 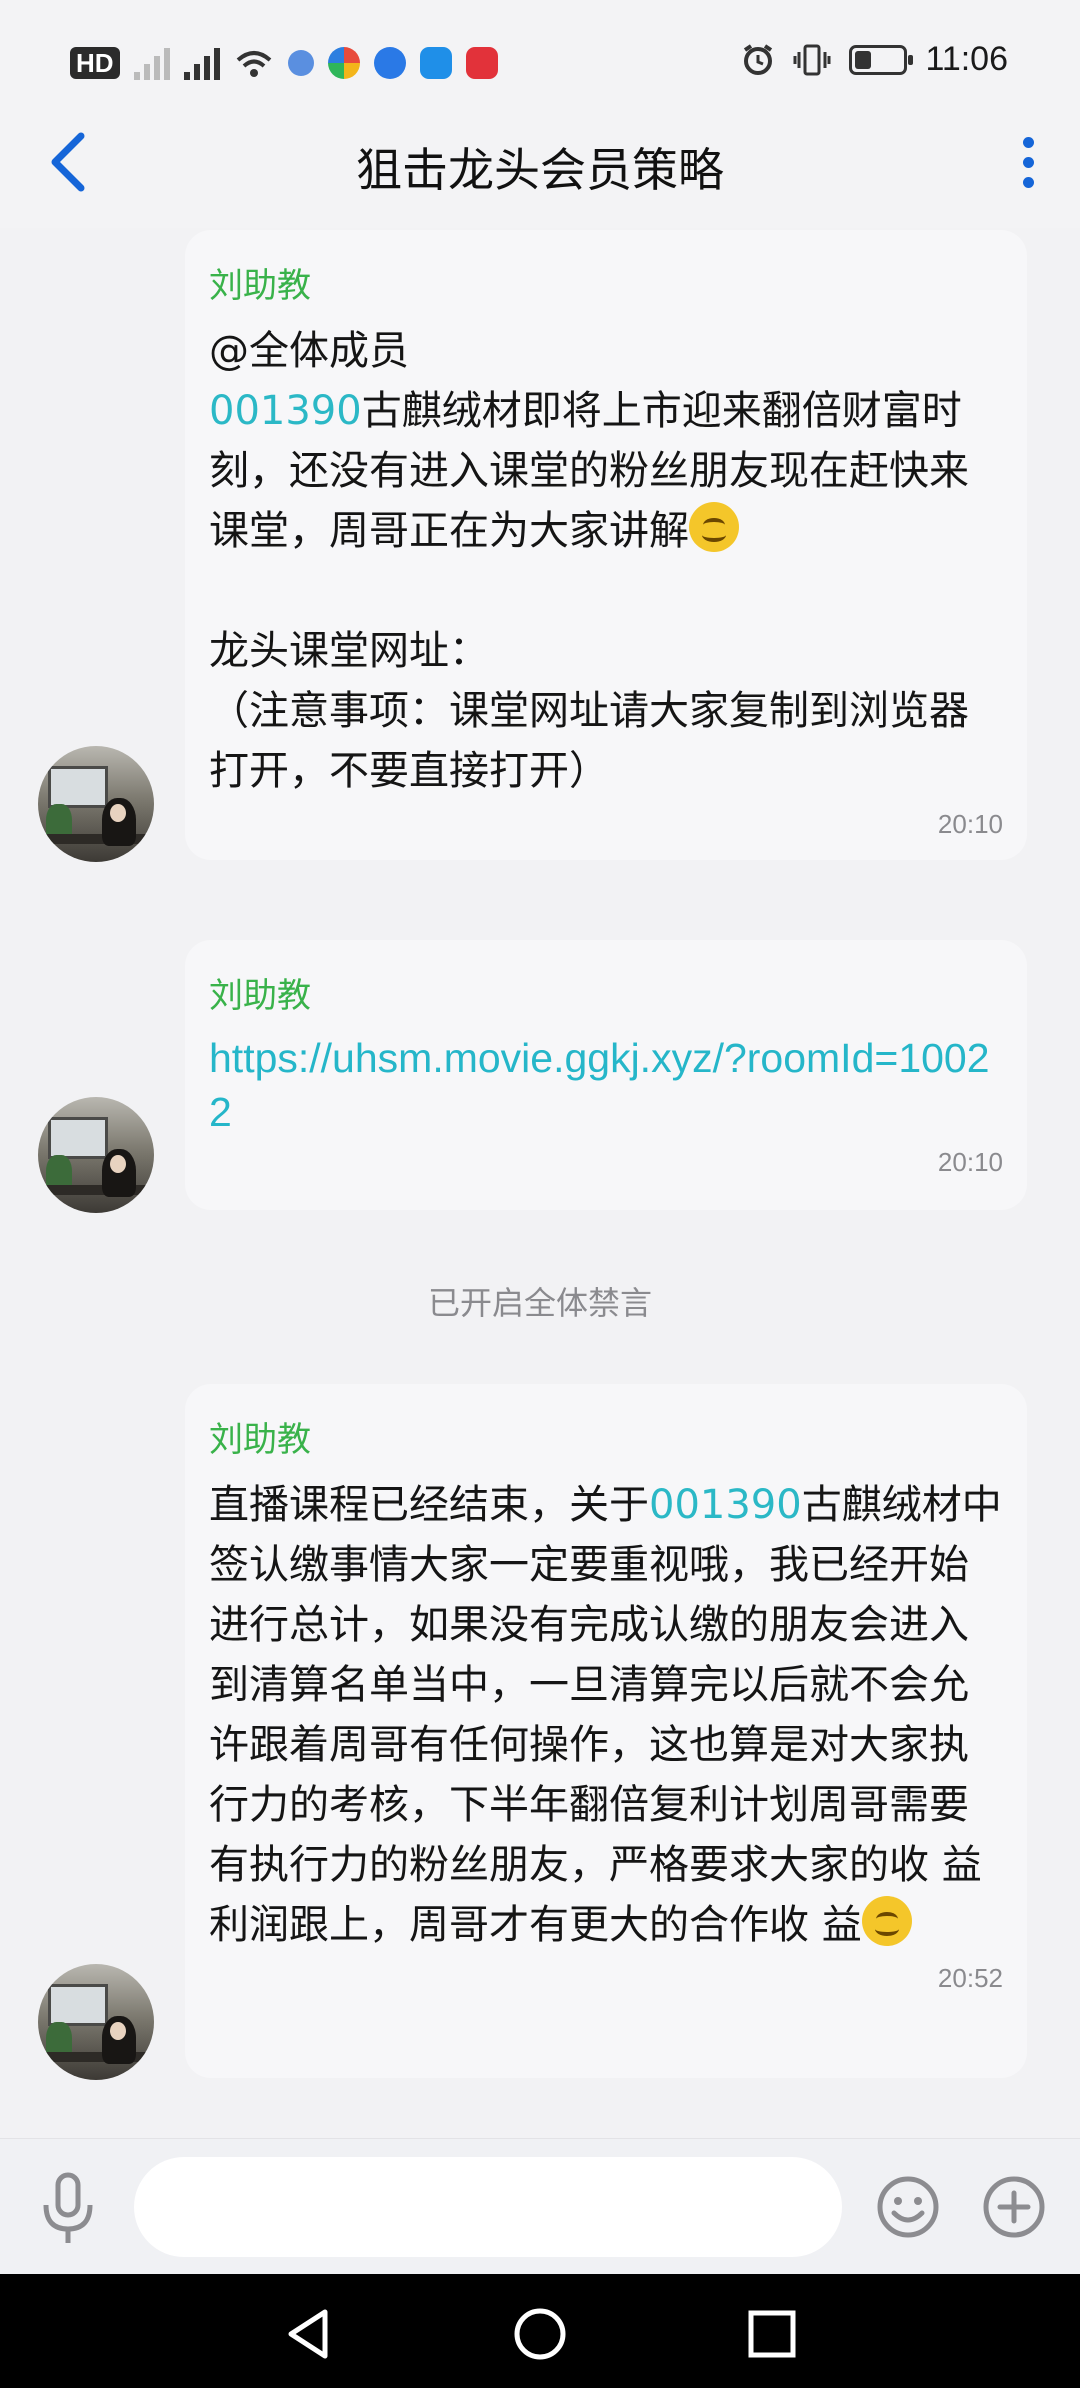 I want to click on vibrate-icon, so click(x=812, y=60).